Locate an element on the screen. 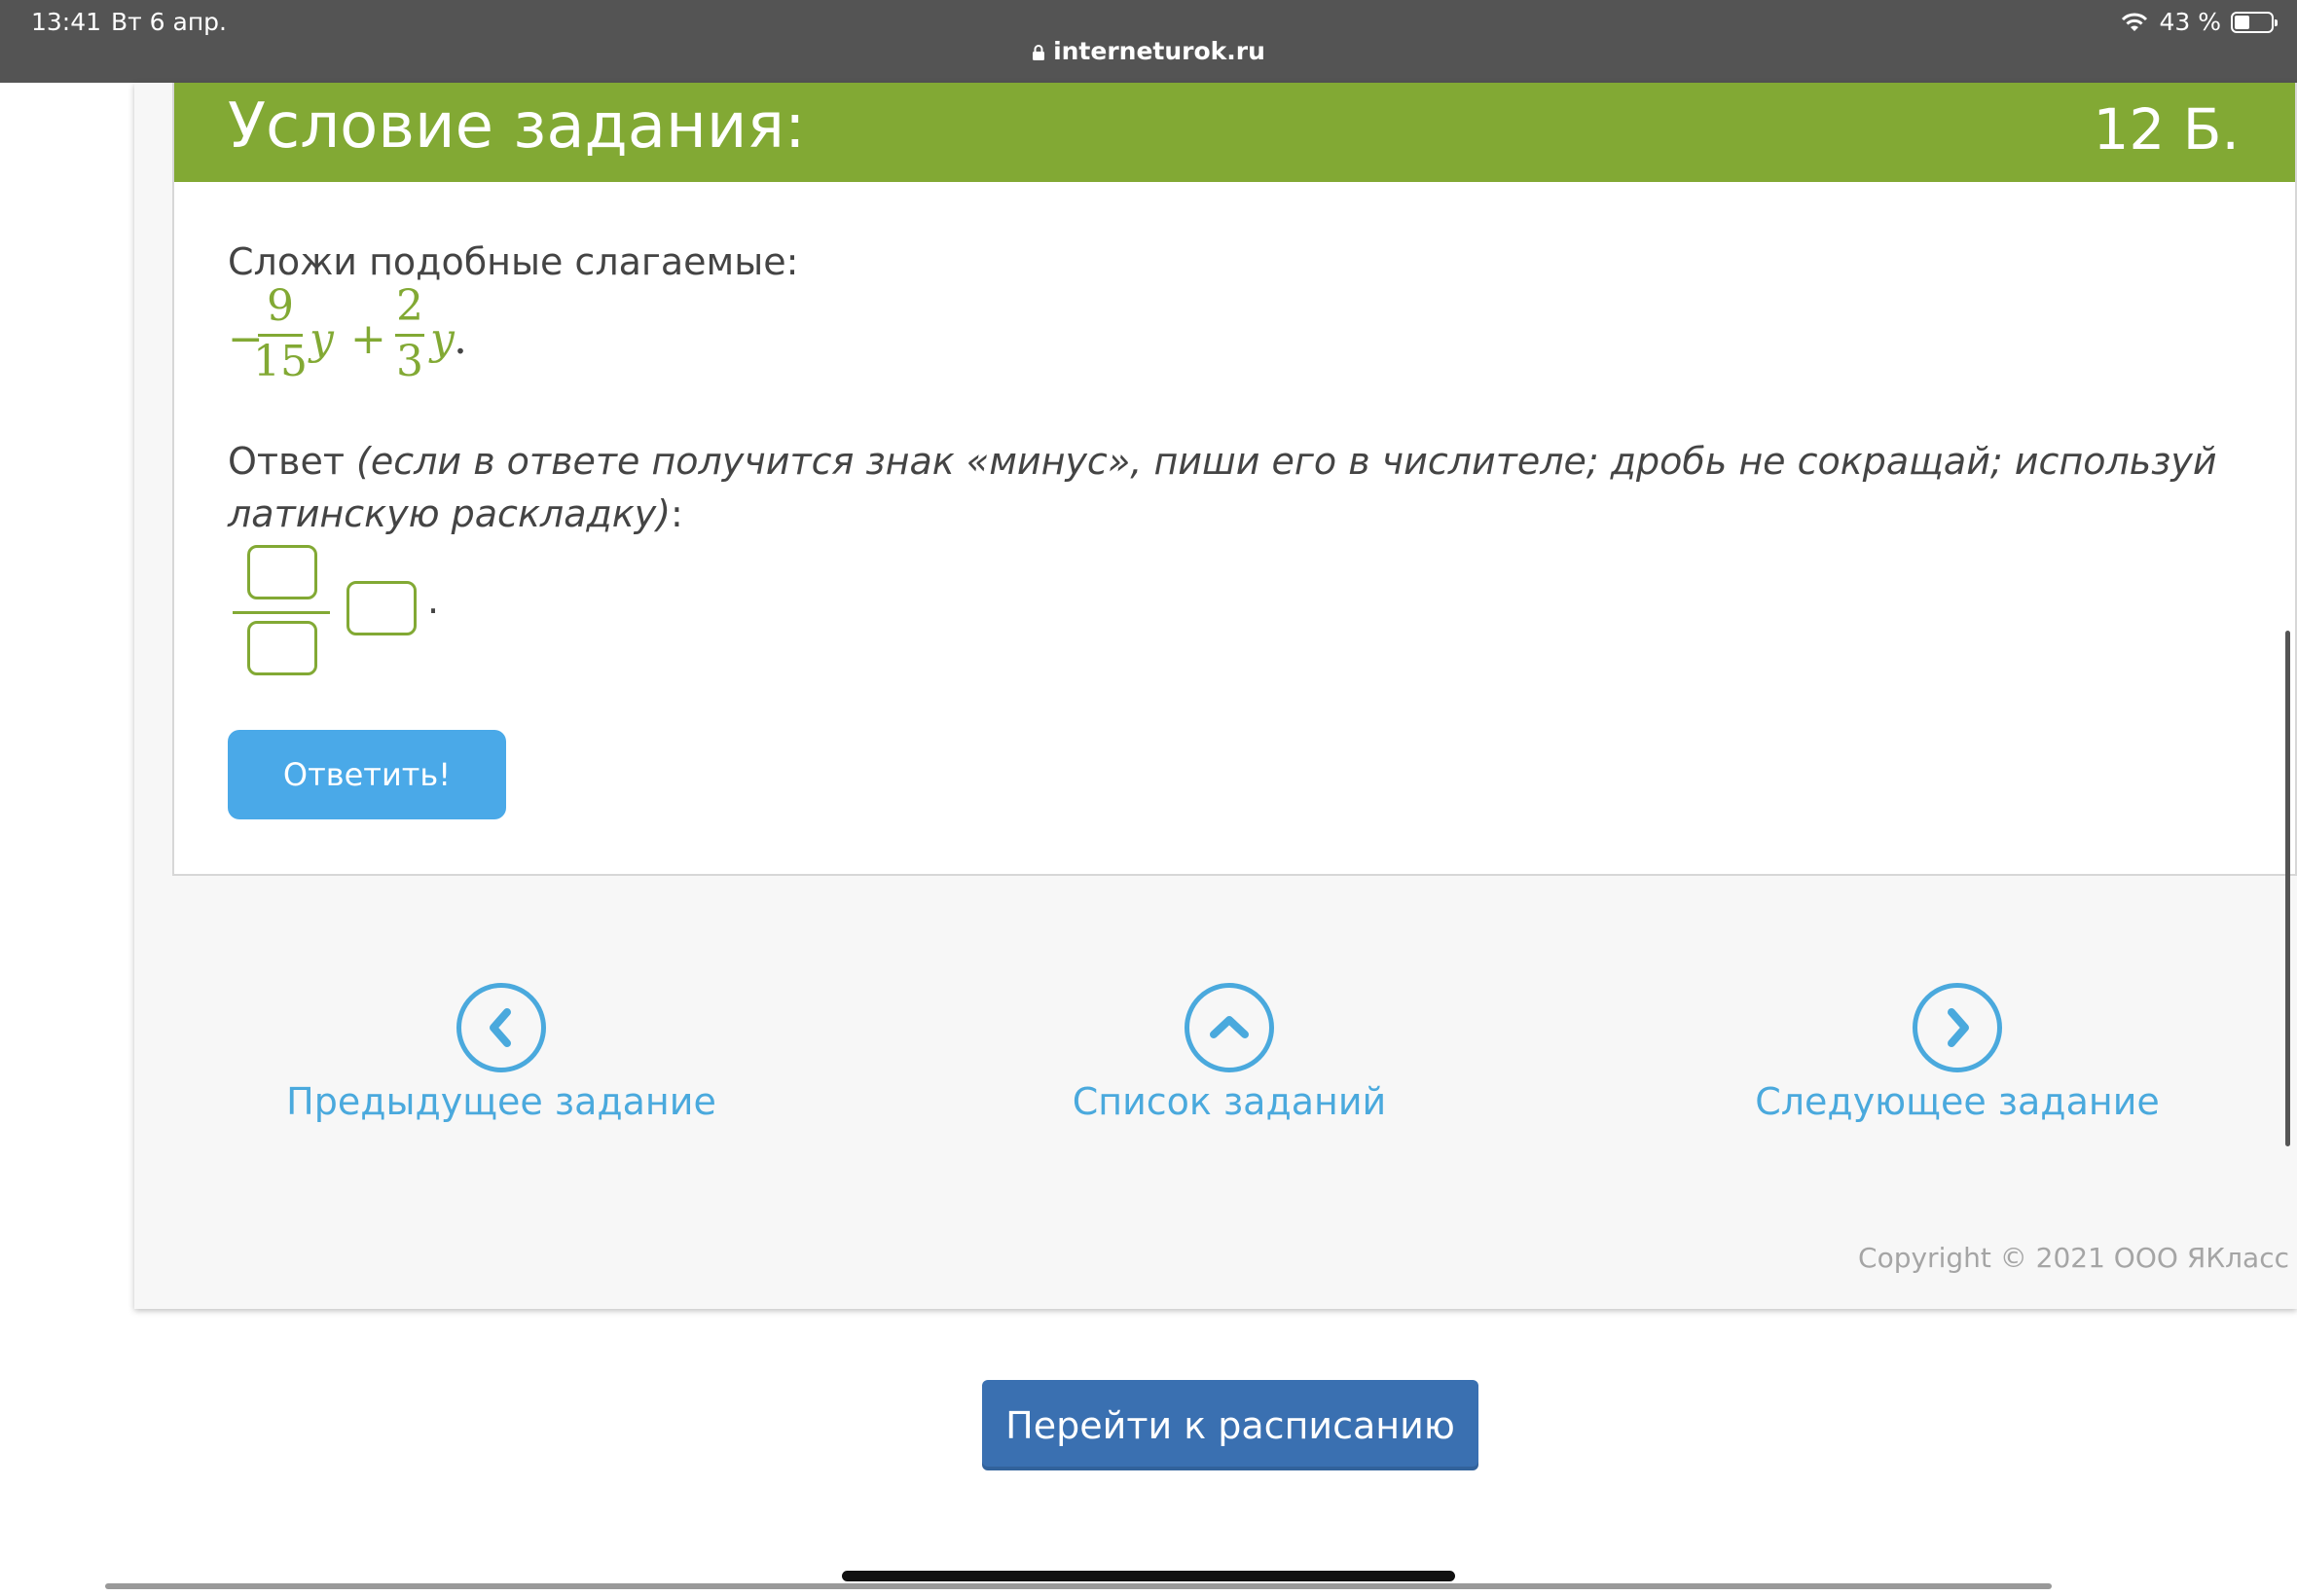  numerator-input is located at coordinates (282, 572).